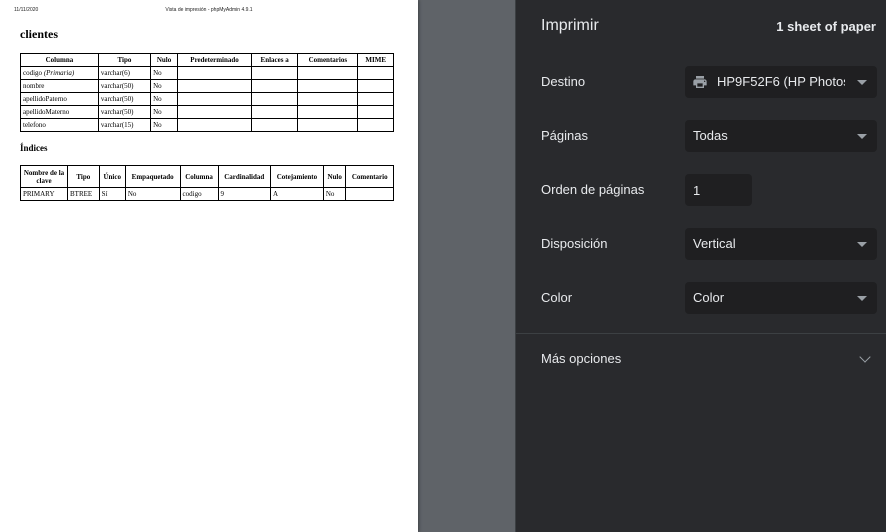  Describe the element at coordinates (570, 25) in the screenshot. I see `print-title: Imprimir` at that location.